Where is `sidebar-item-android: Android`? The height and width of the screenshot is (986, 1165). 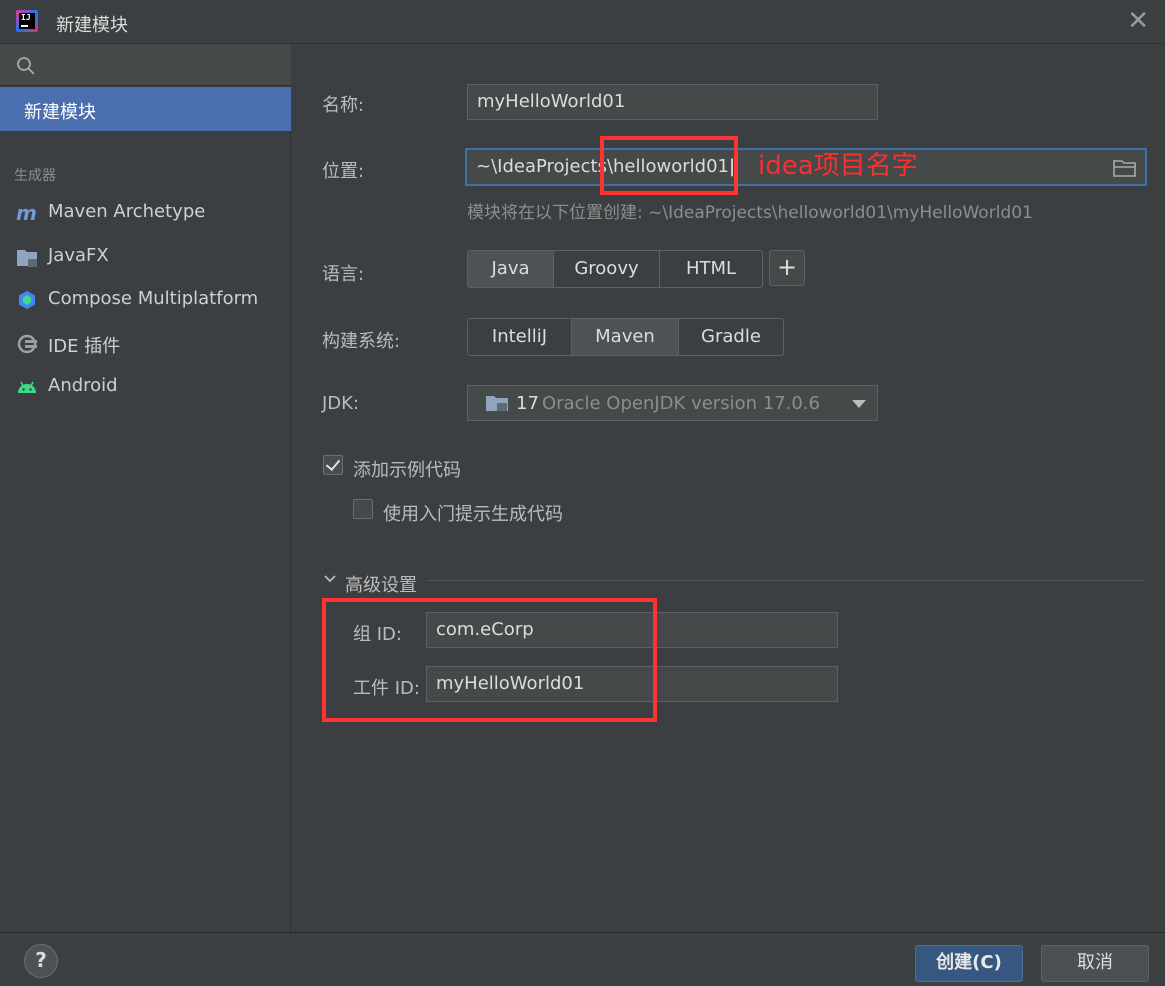
sidebar-item-android: Android is located at coordinates (145, 387).